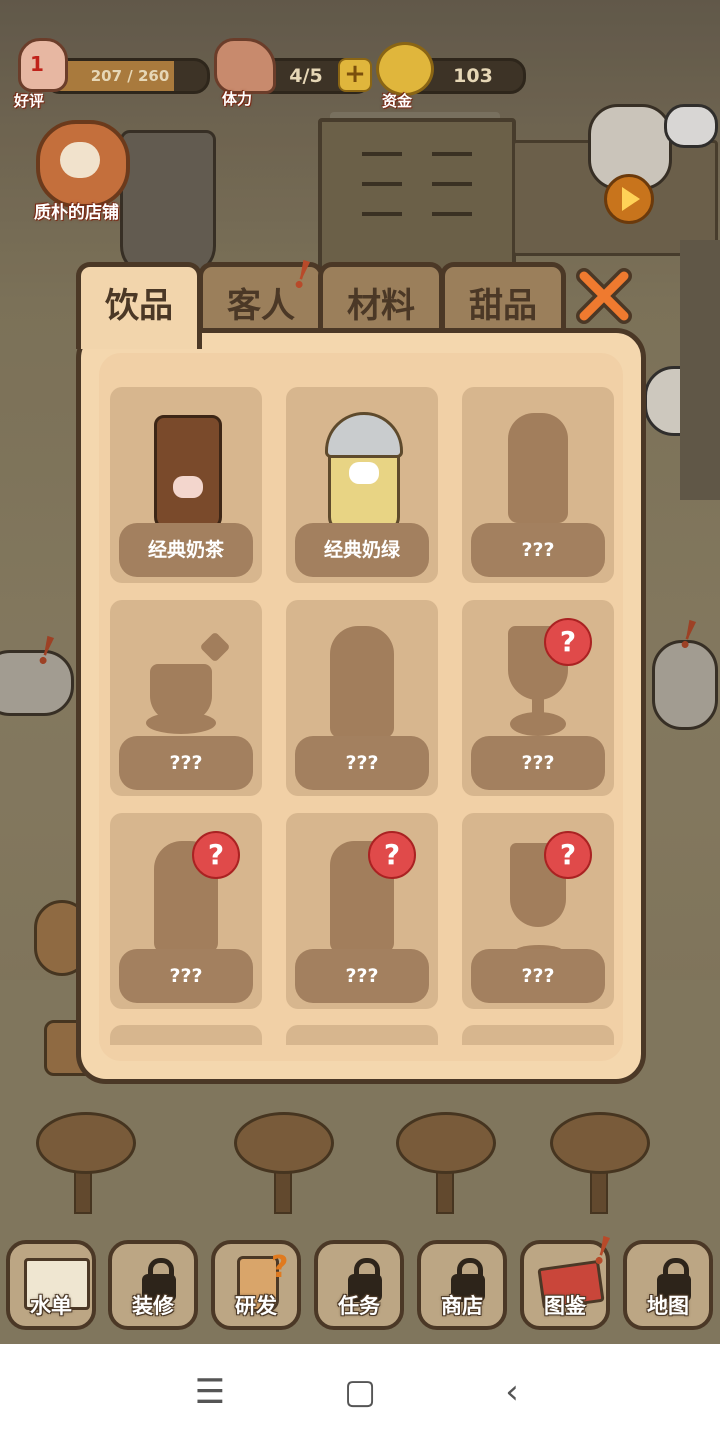 The width and height of the screenshot is (720, 1440). Describe the element at coordinates (668, 1285) in the screenshot. I see `toolbar-map-button: 地图` at that location.